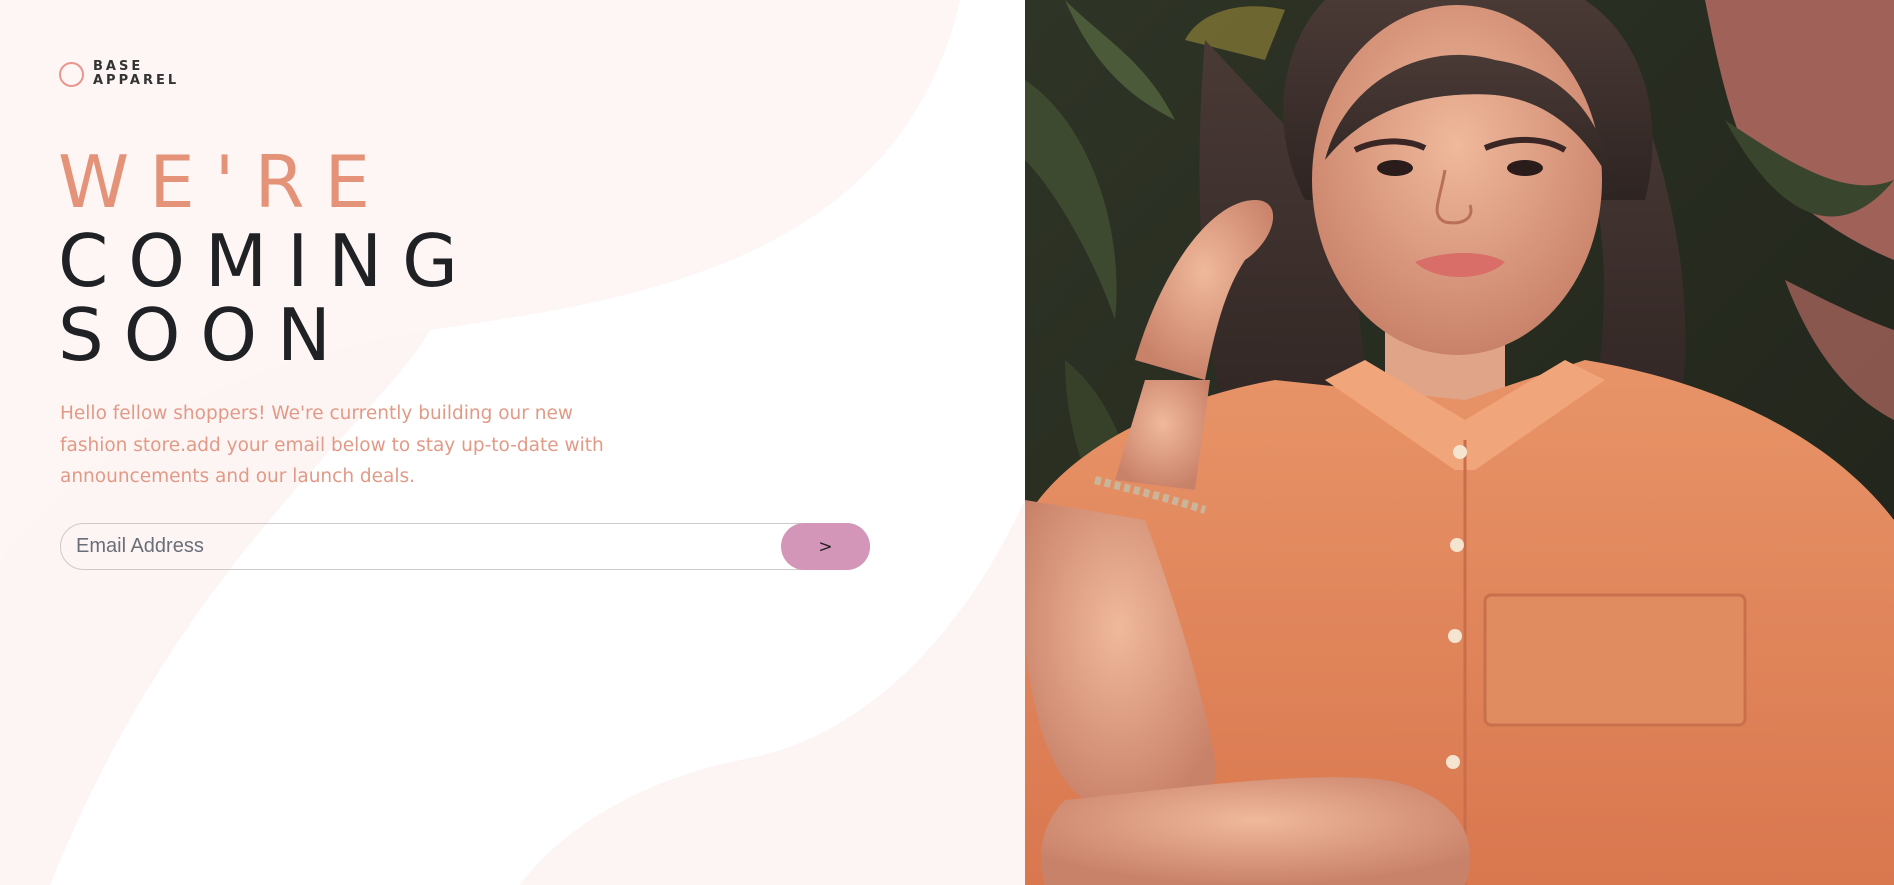 The height and width of the screenshot is (885, 1894). Describe the element at coordinates (136, 80) in the screenshot. I see `brand-name-line2: APPAREL` at that location.